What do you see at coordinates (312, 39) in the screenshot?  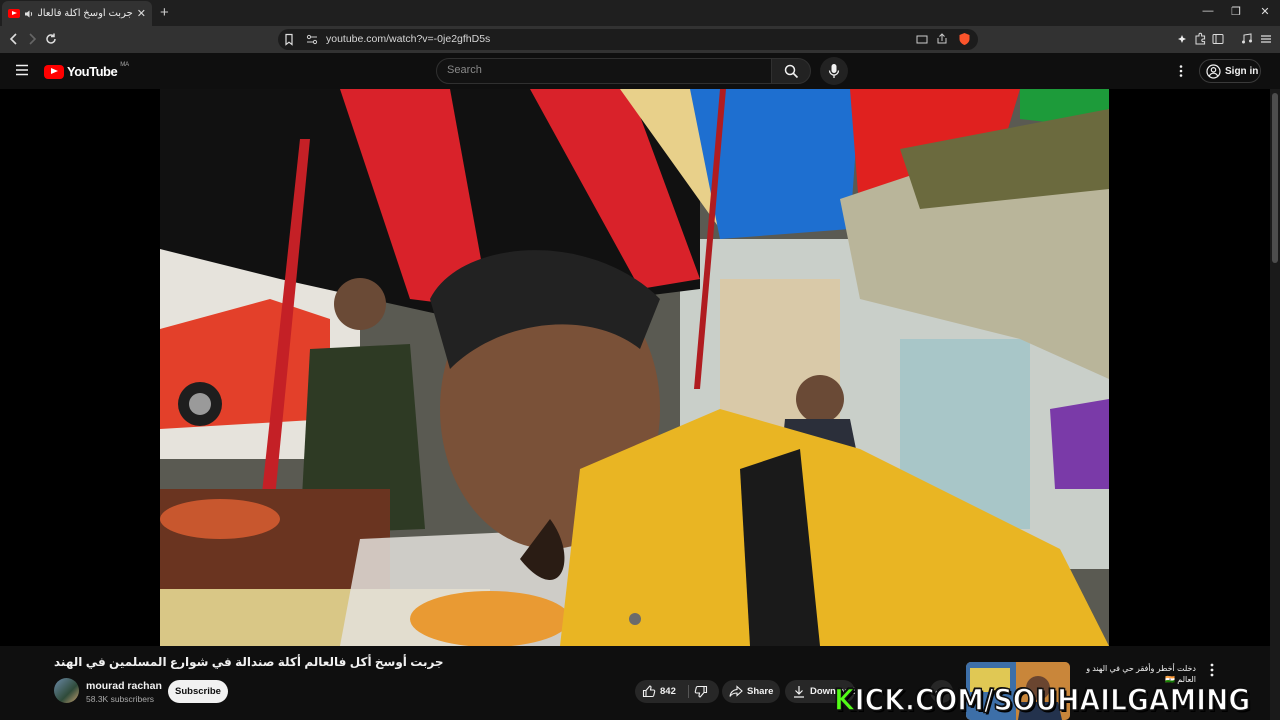 I see `site-settings-icon` at bounding box center [312, 39].